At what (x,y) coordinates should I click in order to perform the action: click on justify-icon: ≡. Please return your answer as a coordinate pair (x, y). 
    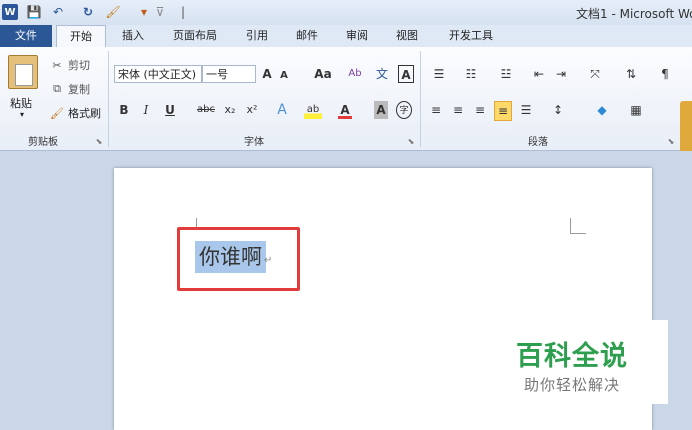
    Looking at the image, I should click on (503, 111).